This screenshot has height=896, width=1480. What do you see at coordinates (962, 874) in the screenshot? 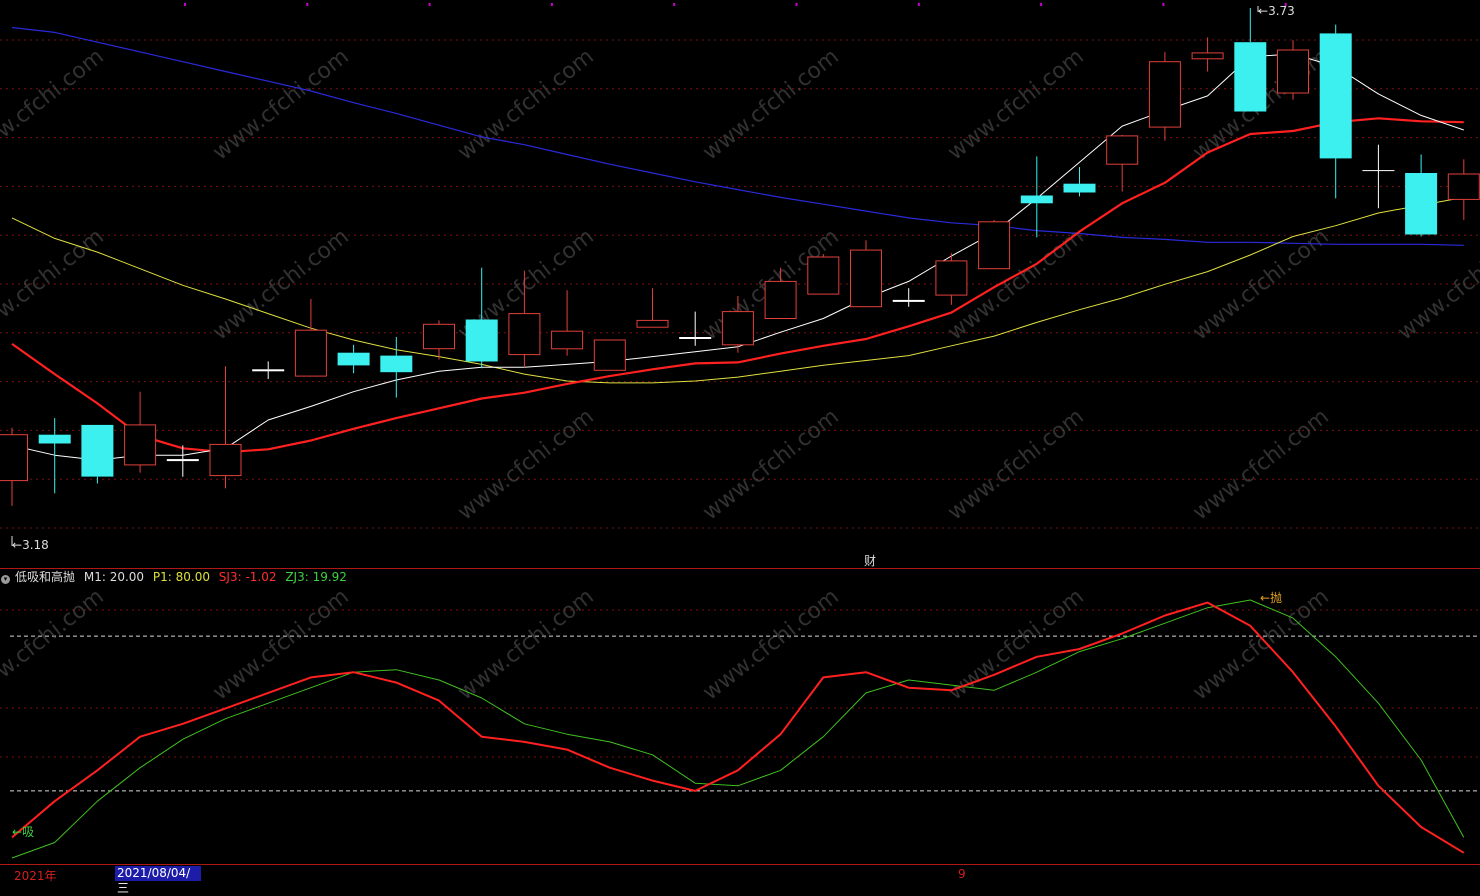
I see `time-axis-month: 9` at bounding box center [962, 874].